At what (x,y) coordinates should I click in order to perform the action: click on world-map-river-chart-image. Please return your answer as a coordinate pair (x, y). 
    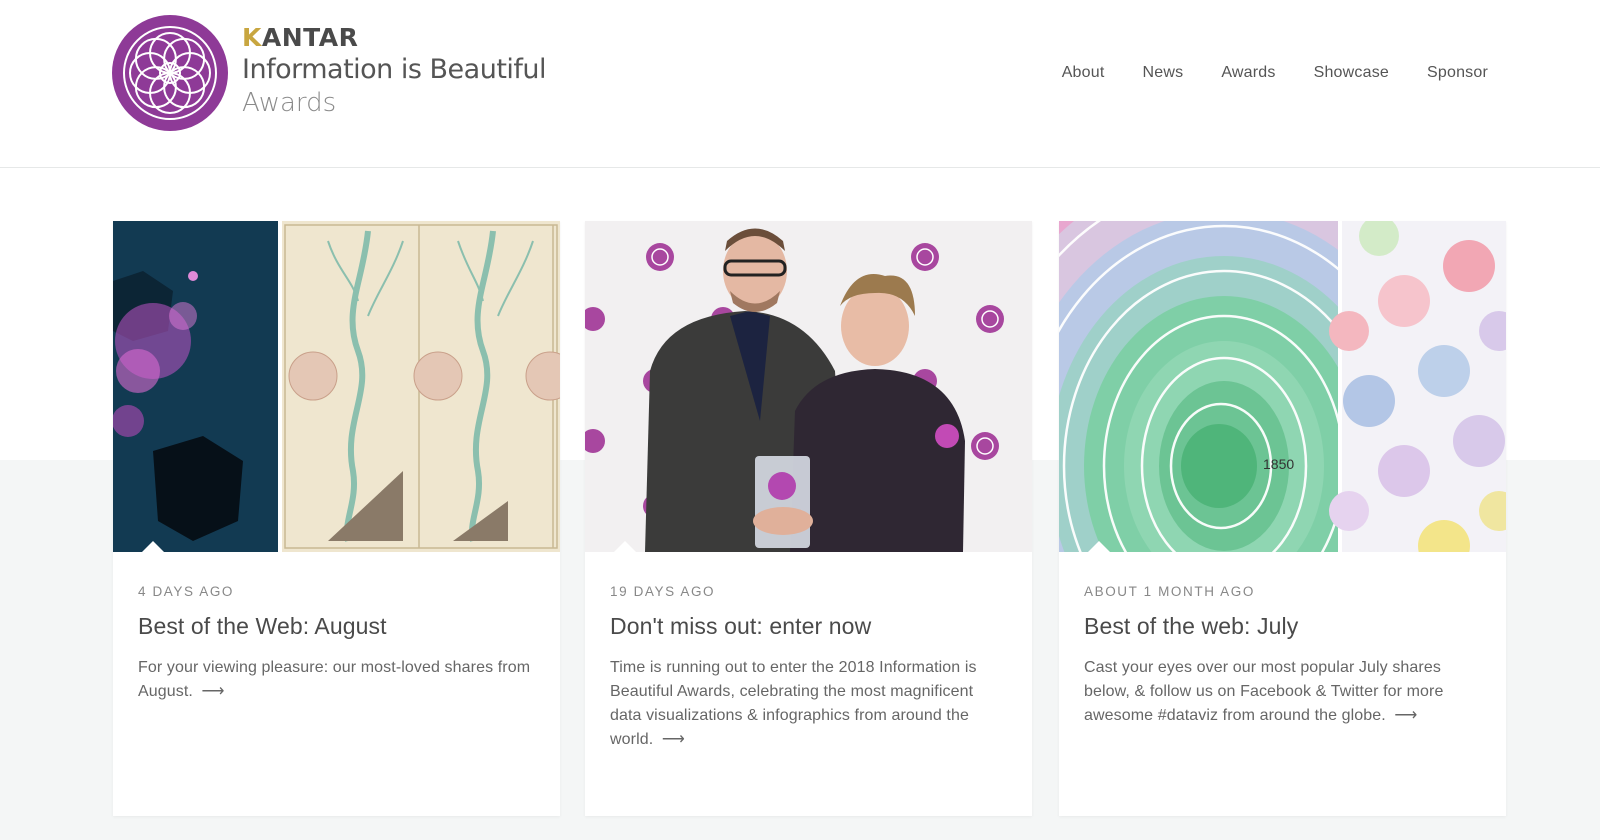
    Looking at the image, I should click on (336, 386).